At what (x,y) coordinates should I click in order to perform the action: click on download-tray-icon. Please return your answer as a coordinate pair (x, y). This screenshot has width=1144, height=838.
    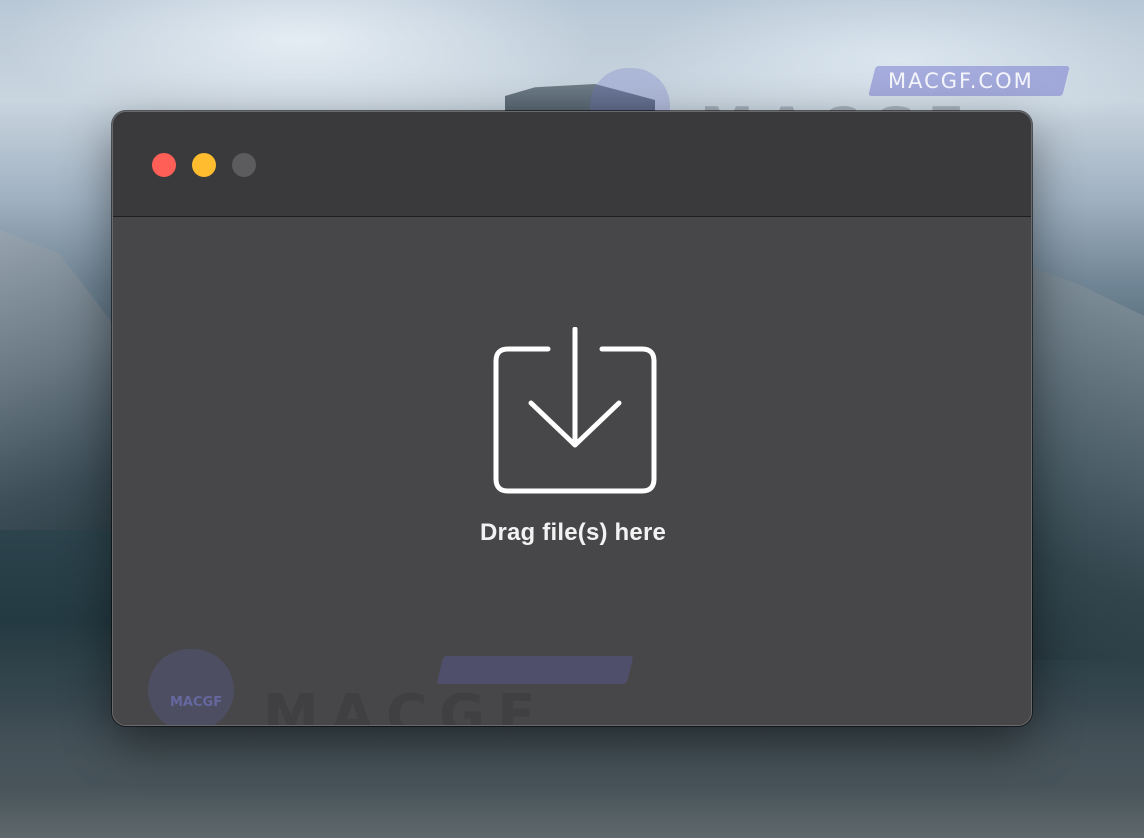
    Looking at the image, I should click on (575, 410).